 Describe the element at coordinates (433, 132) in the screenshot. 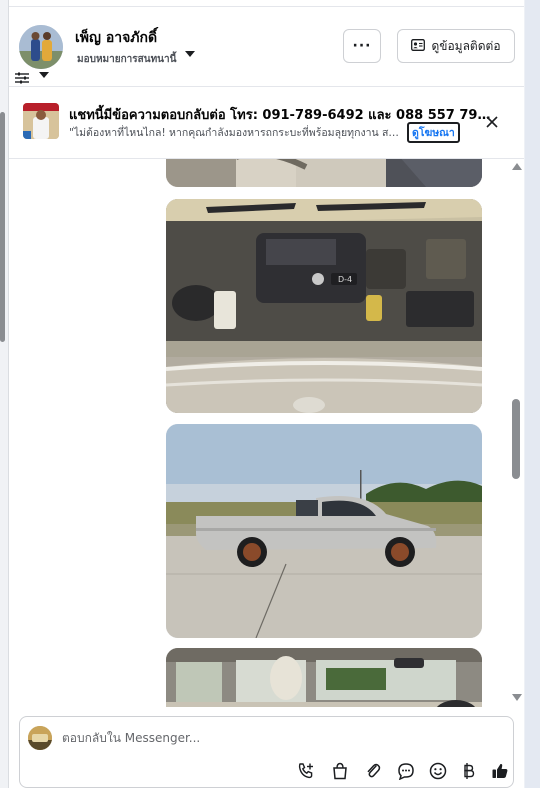

I see `see-ad-link: ดูโฆษณา` at that location.